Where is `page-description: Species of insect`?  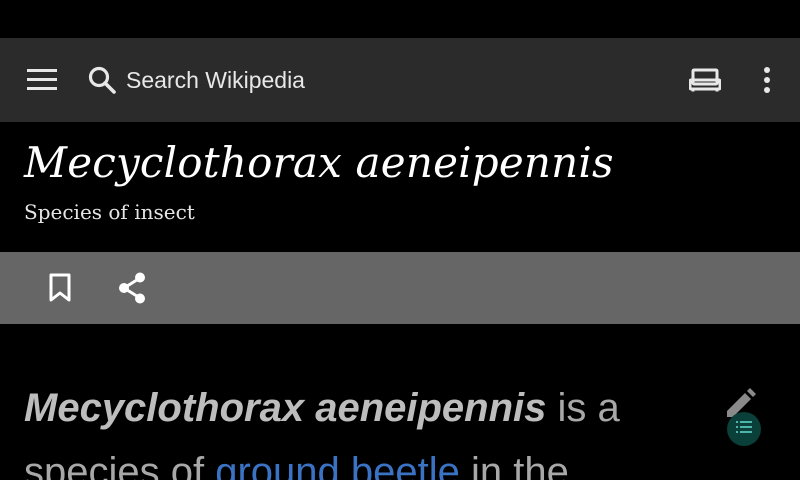
page-description: Species of insect is located at coordinates (109, 212).